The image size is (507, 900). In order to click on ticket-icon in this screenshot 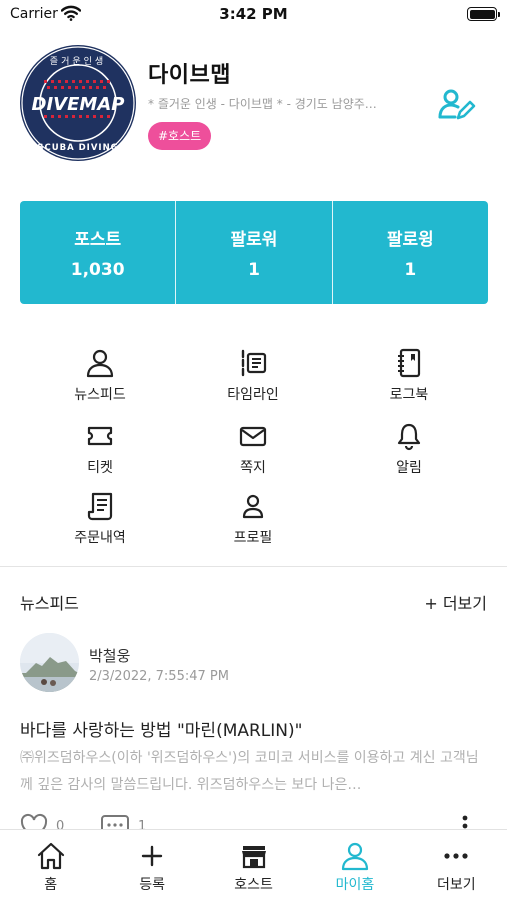, I will do `click(100, 436)`.